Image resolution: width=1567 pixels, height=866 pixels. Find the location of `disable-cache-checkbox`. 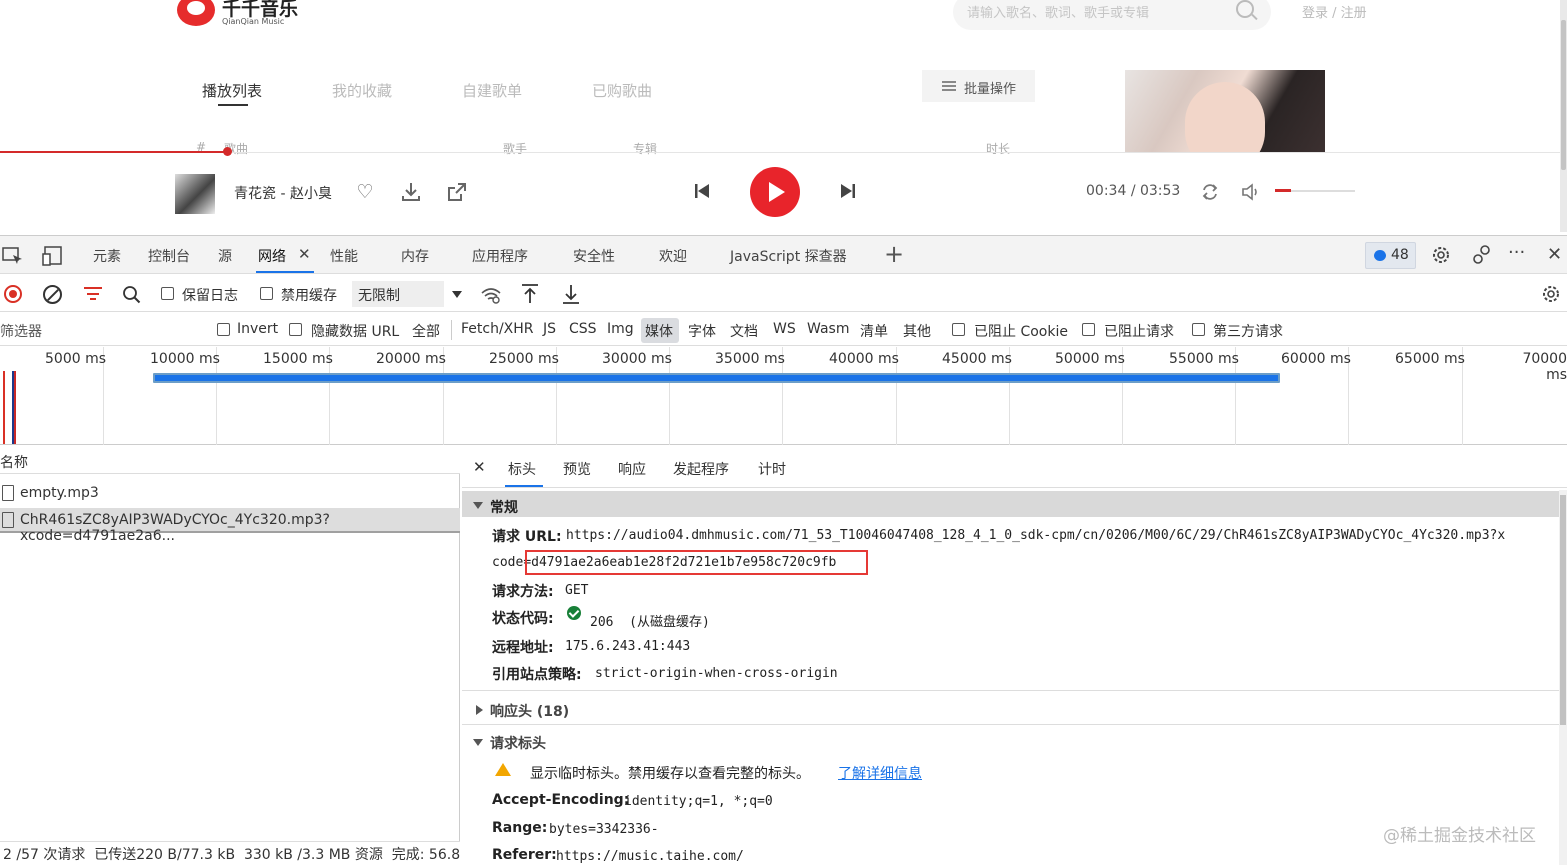

disable-cache-checkbox is located at coordinates (266, 293).